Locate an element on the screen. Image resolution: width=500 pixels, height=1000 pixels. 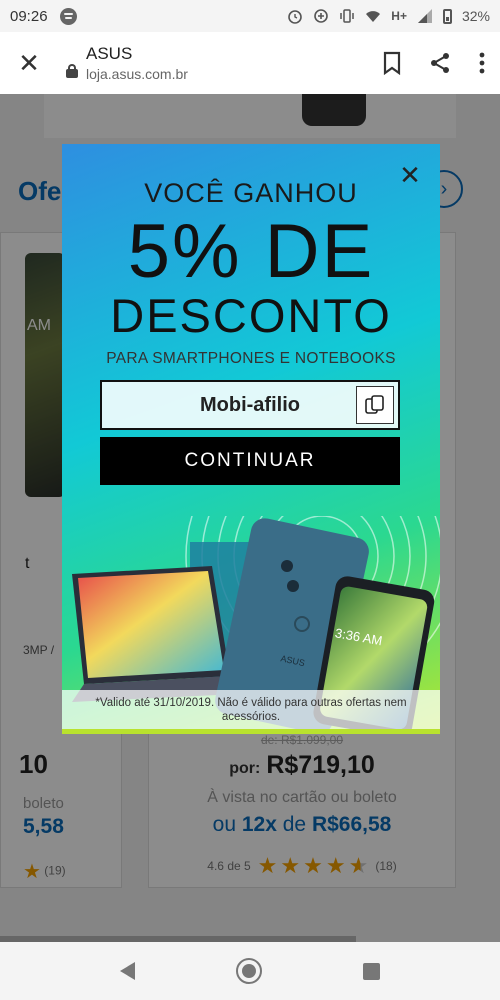
discount-amount: 5% DE is located at coordinates (251, 251).